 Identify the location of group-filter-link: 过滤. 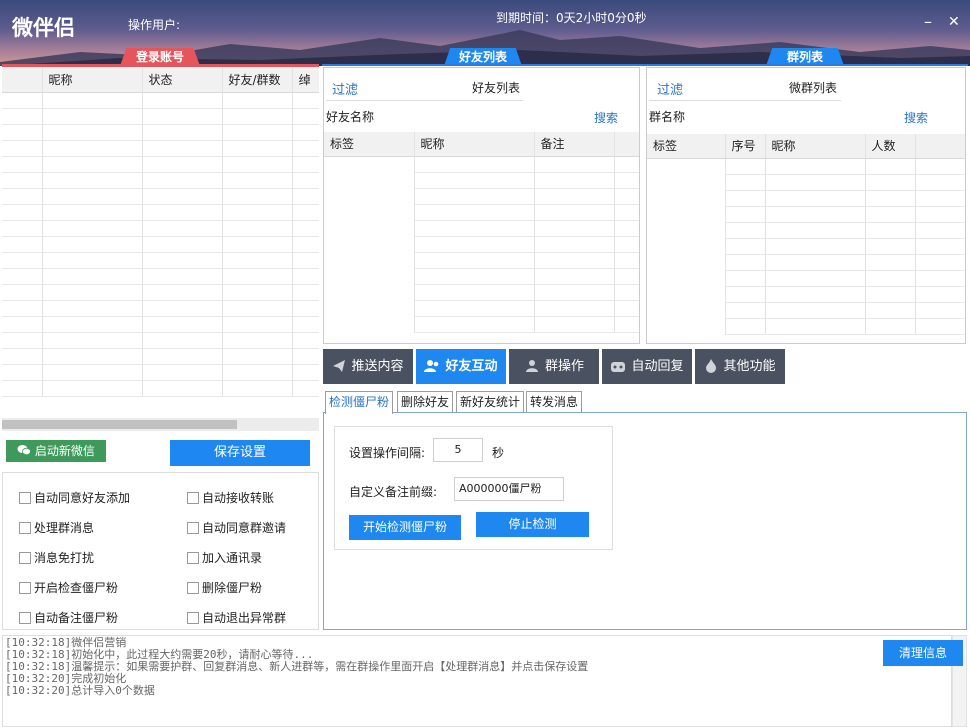
(670, 88).